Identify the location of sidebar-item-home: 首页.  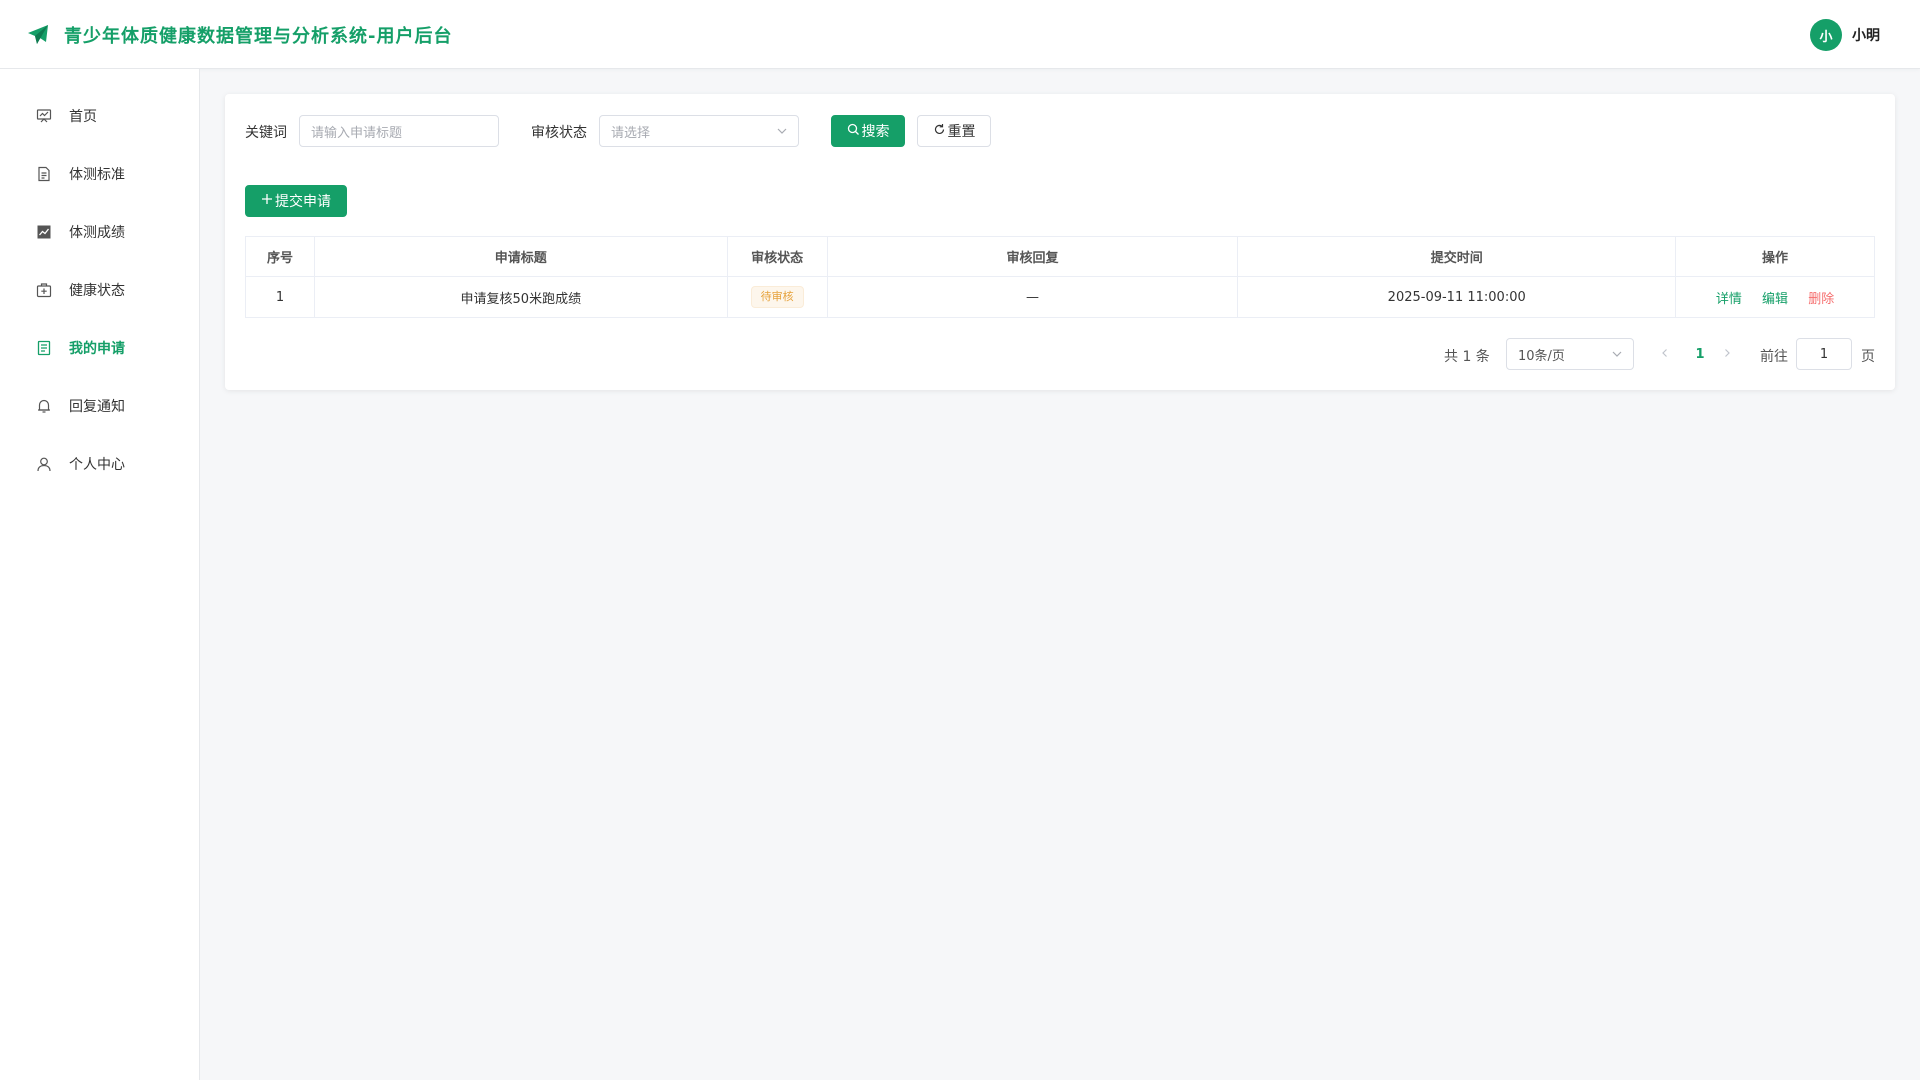
(99, 116).